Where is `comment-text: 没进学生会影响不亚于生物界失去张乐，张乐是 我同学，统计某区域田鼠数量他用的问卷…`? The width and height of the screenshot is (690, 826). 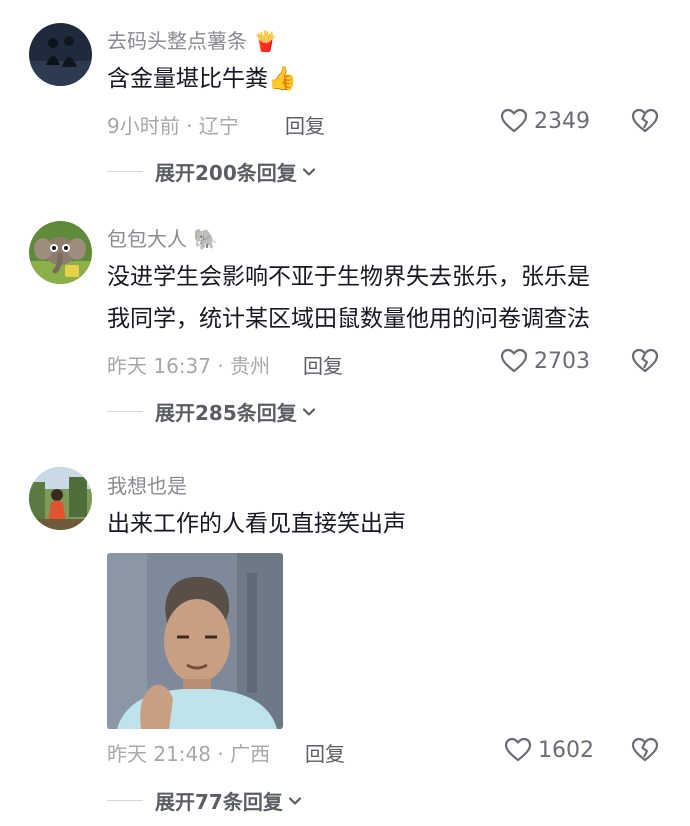 comment-text: 没进学生会影响不亚于生物界失去张乐，张乐是 我同学，统计某区域田鼠数量他用的问卷… is located at coordinates (348, 298).